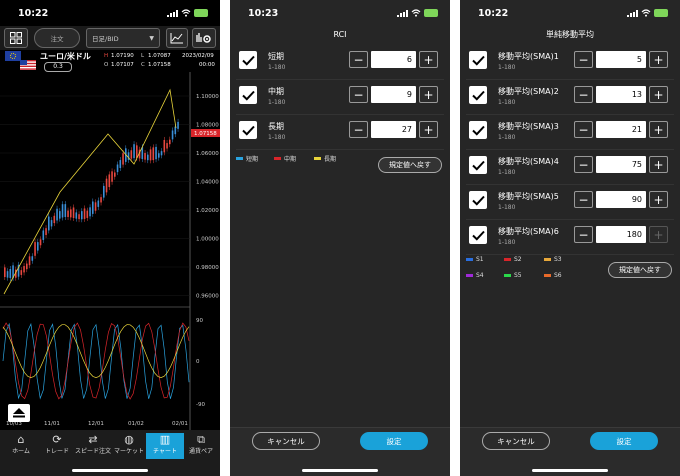 The width and height of the screenshot is (680, 476). Describe the element at coordinates (96, 361) in the screenshot. I see `rci-line` at that location.